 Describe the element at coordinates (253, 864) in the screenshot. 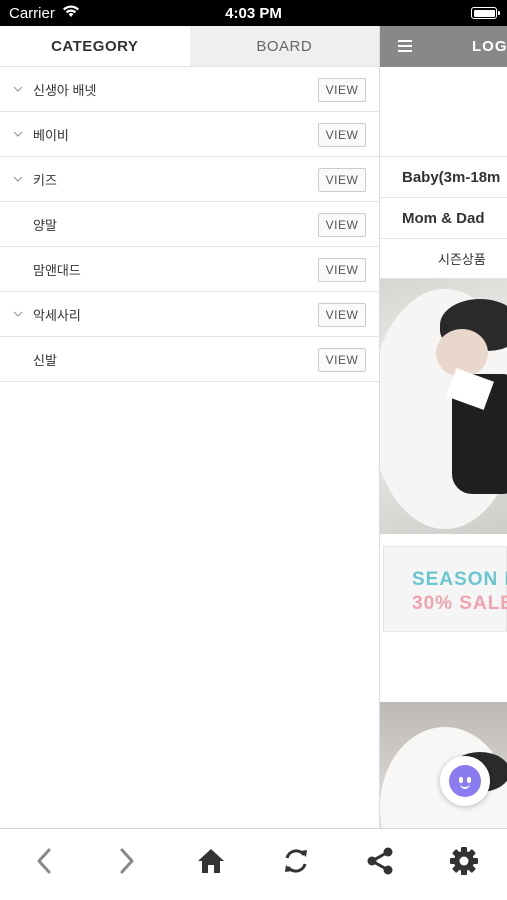

I see `bottom-toolbar` at that location.